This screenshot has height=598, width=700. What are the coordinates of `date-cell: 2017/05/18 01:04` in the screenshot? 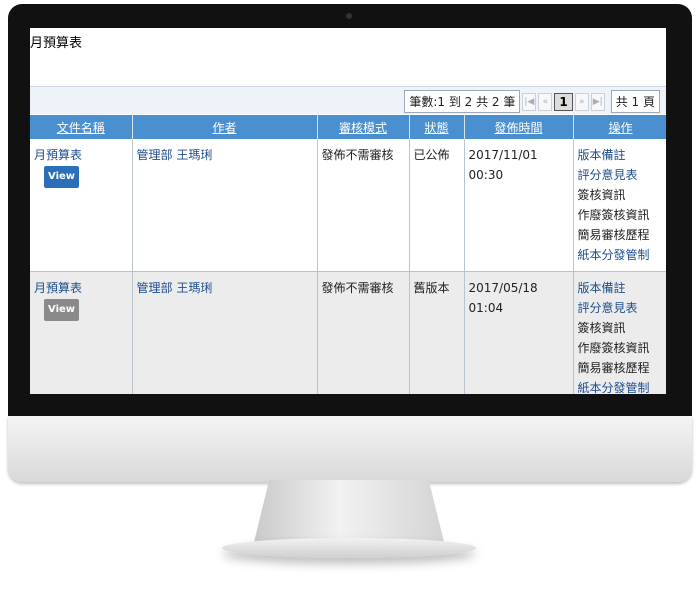 It's located at (519, 332).